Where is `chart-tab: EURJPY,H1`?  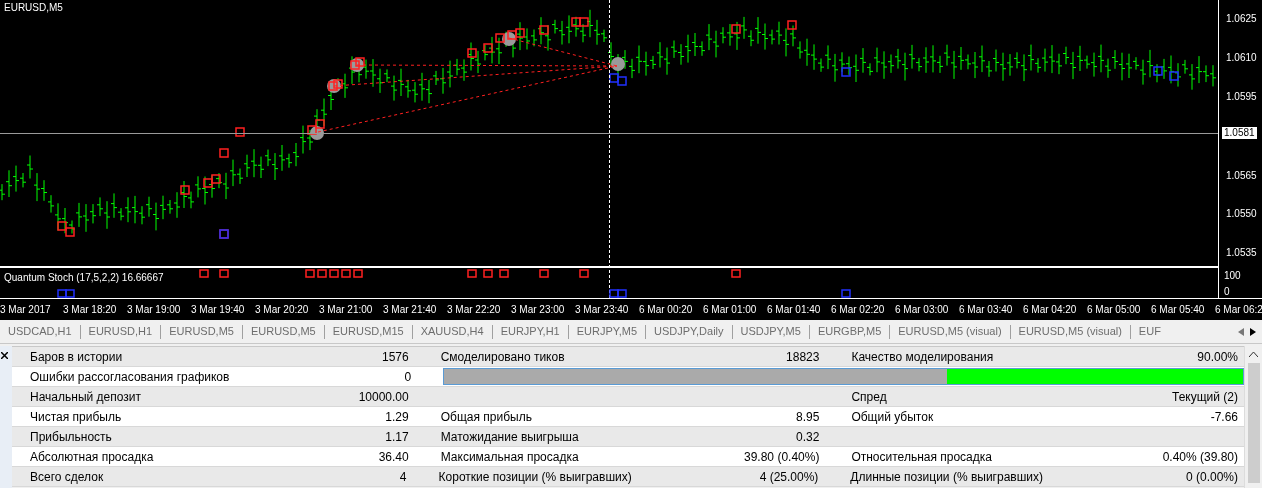 chart-tab: EURJPY,H1 is located at coordinates (530, 331).